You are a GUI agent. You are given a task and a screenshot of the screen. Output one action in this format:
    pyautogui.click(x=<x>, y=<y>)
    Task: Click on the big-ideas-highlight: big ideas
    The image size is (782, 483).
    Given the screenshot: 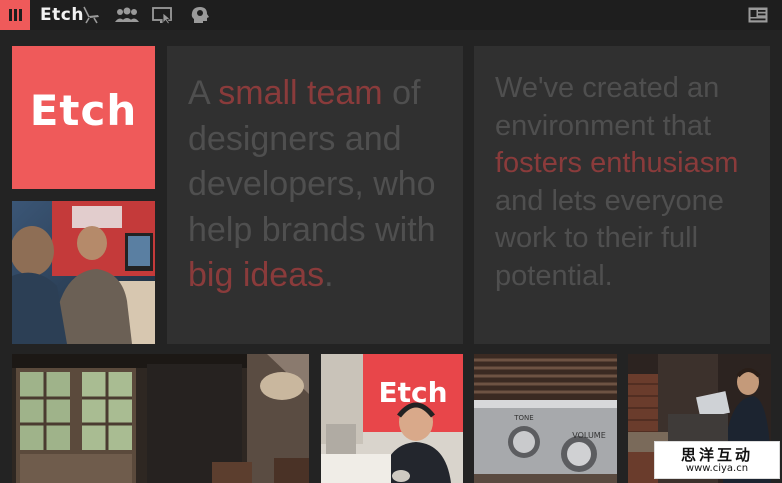 What is the action you would take?
    pyautogui.click(x=256, y=275)
    